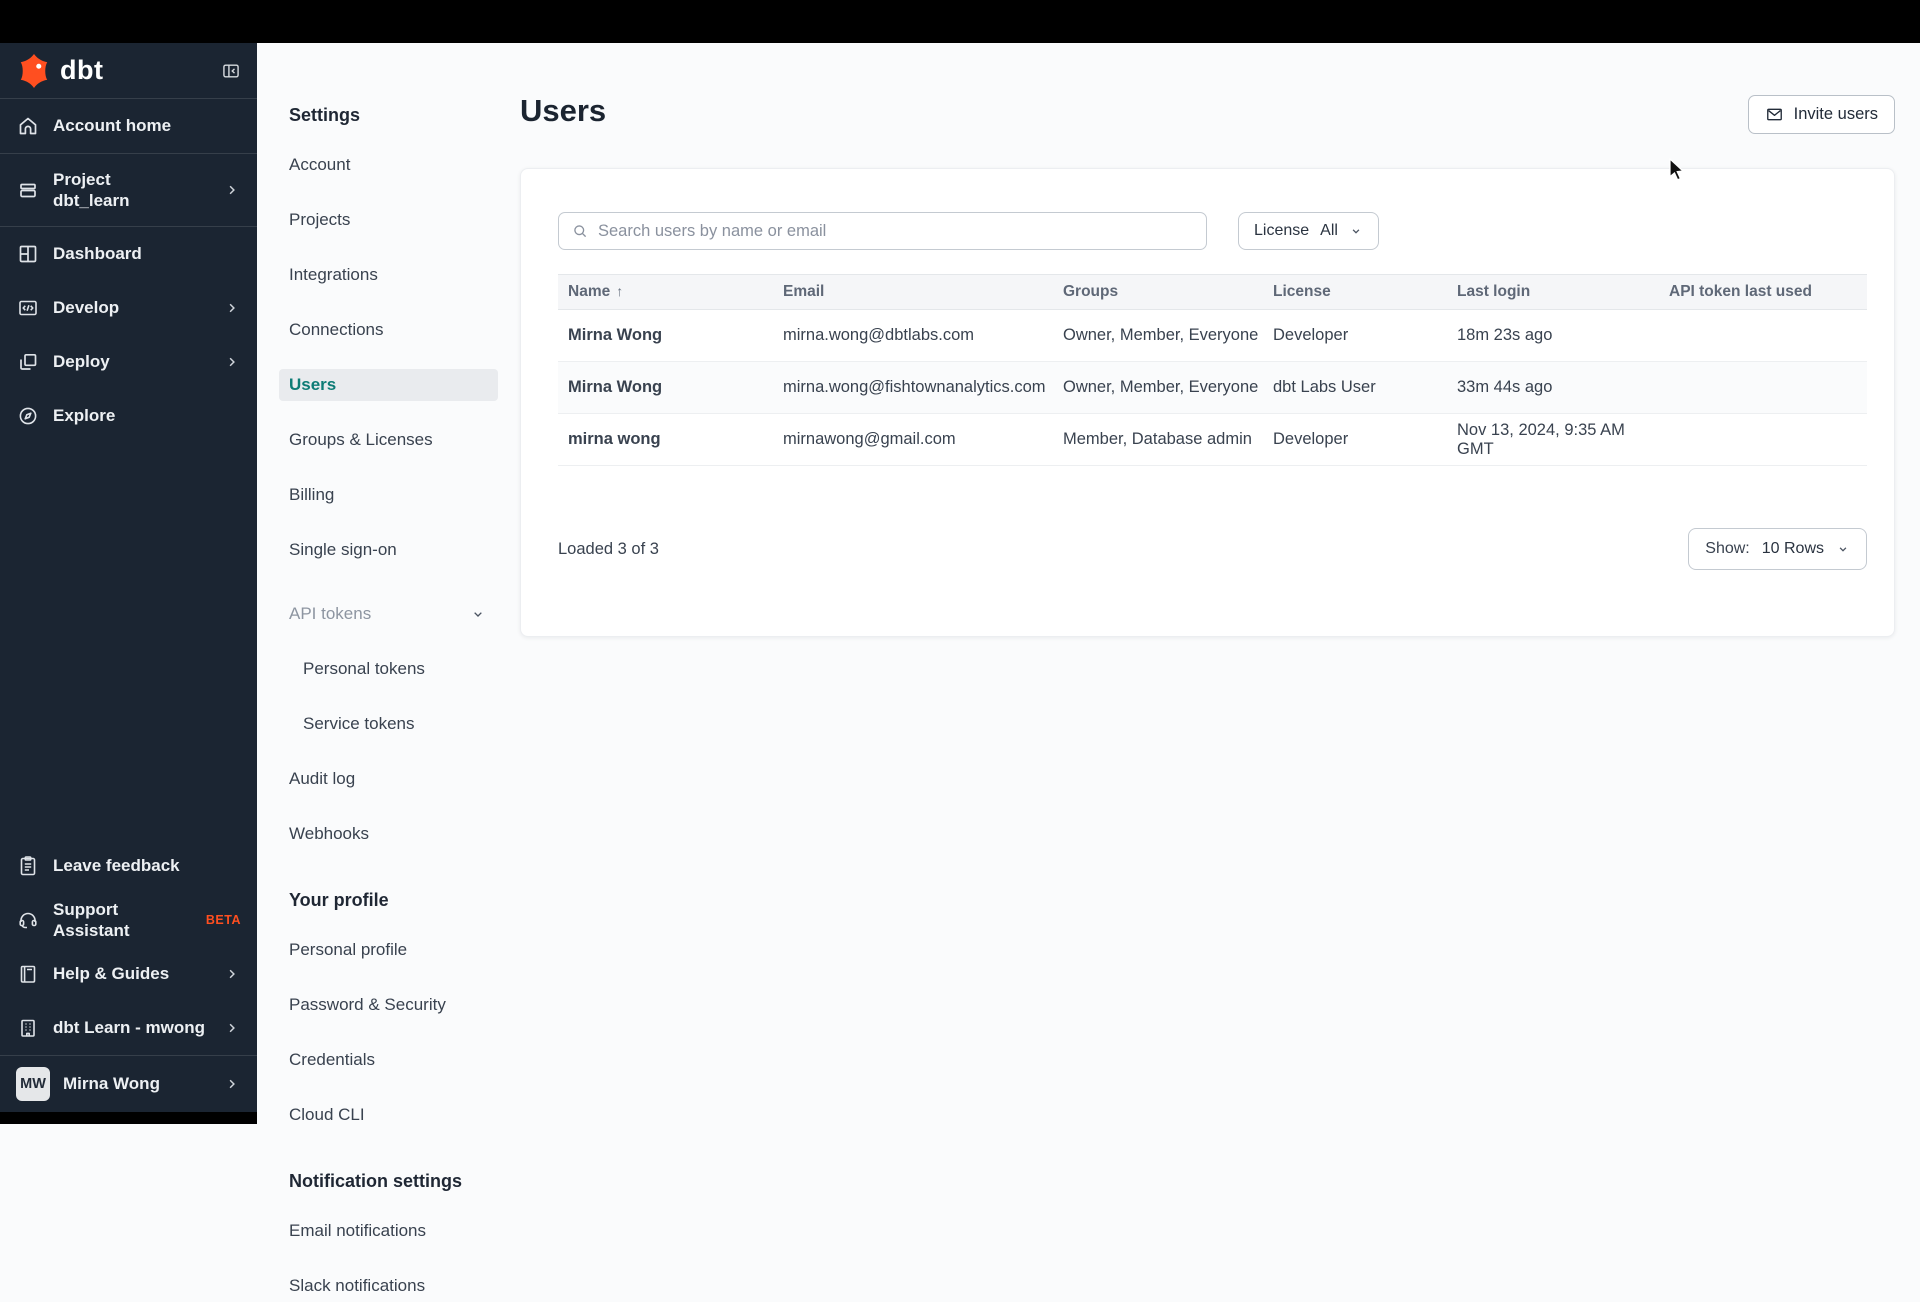  Describe the element at coordinates (1553, 292) in the screenshot. I see `column-header-last-login: Last login` at that location.